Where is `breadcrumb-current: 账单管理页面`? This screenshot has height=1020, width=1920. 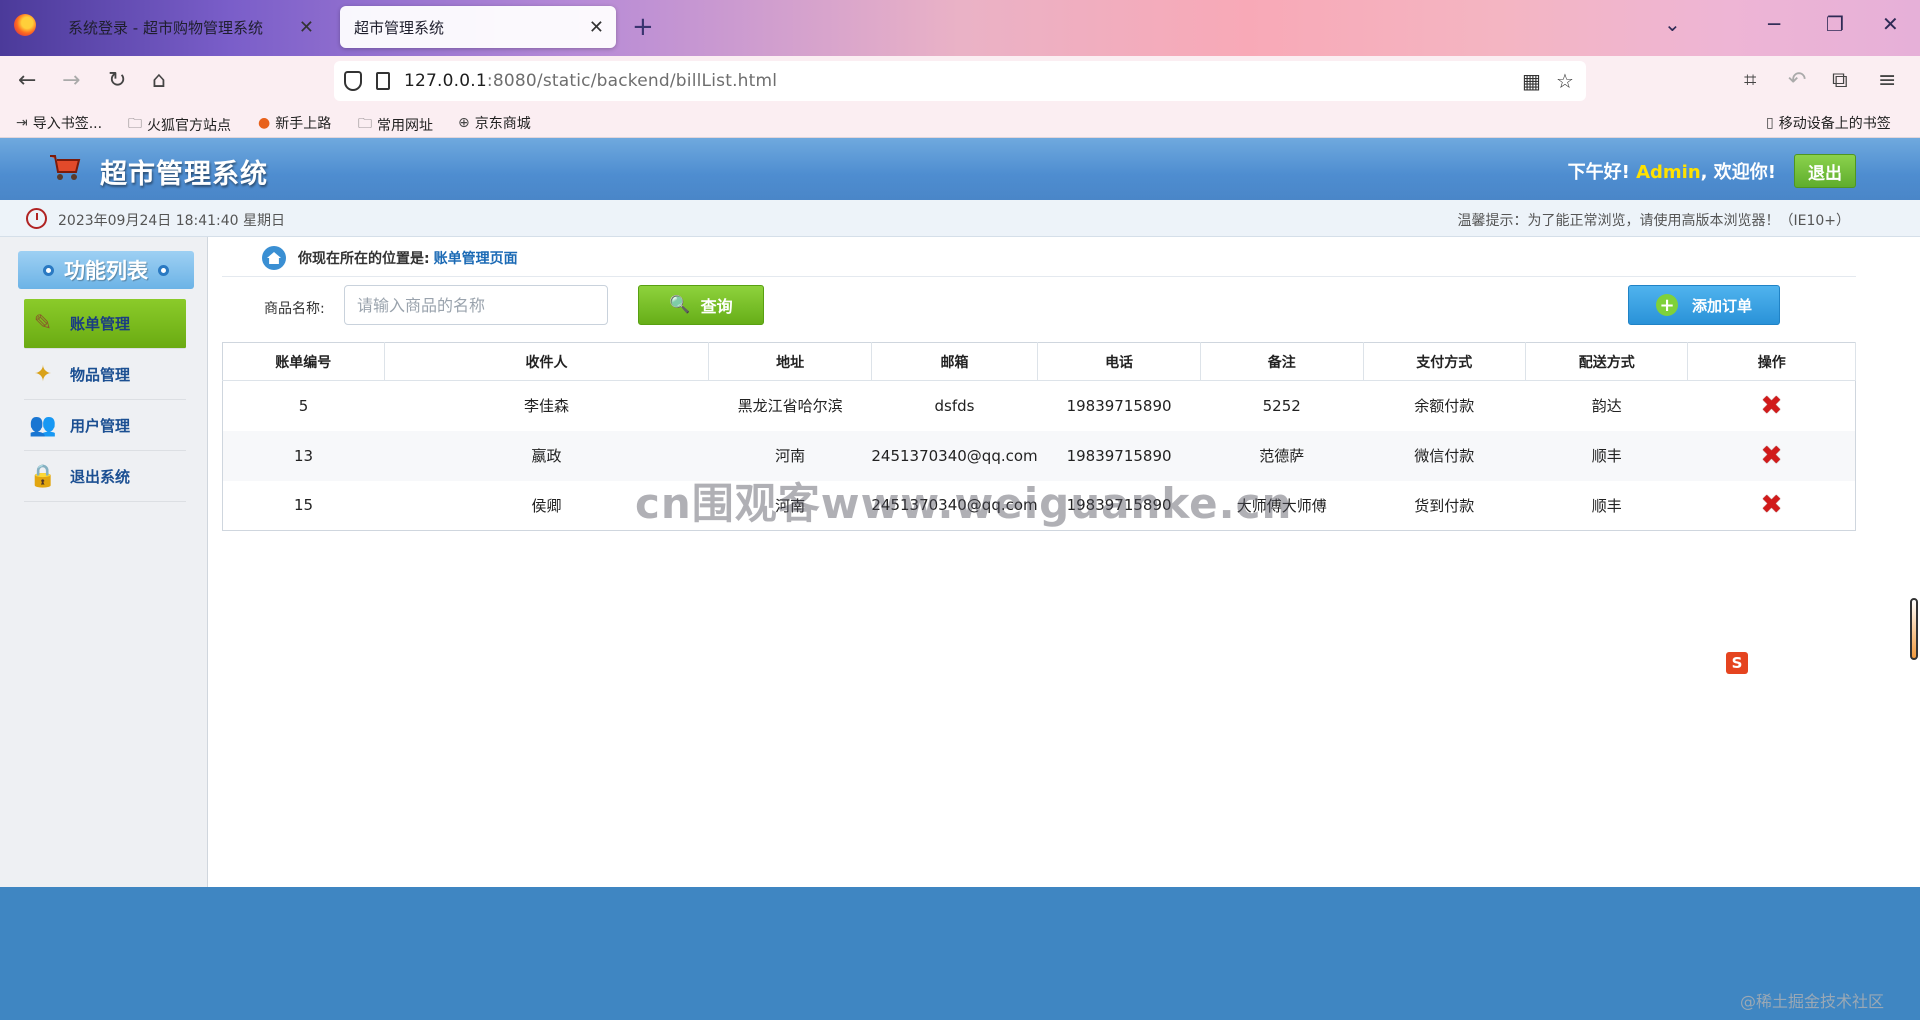
breadcrumb-current: 账单管理页面 is located at coordinates (476, 258).